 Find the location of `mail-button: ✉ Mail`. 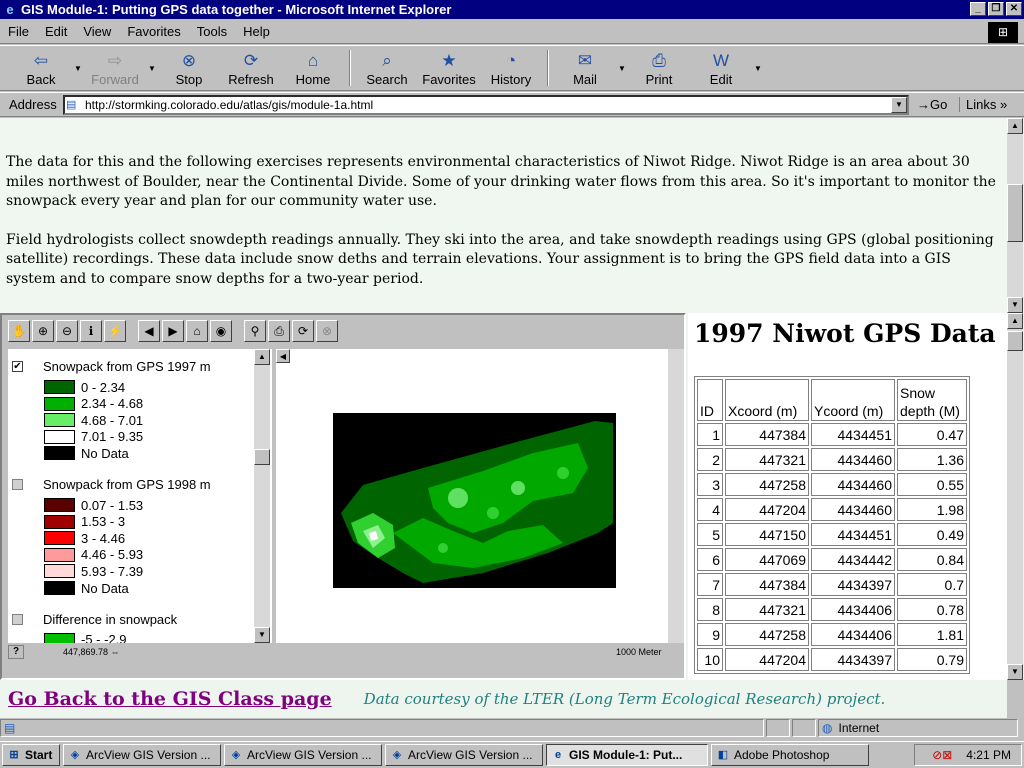

mail-button: ✉ Mail is located at coordinates (585, 68).